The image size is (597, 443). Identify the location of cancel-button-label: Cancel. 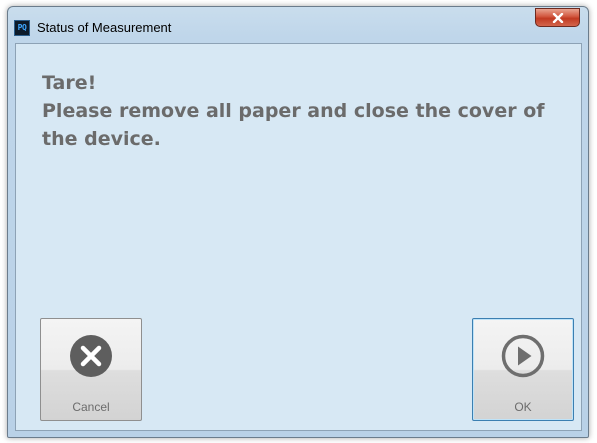
(91, 407).